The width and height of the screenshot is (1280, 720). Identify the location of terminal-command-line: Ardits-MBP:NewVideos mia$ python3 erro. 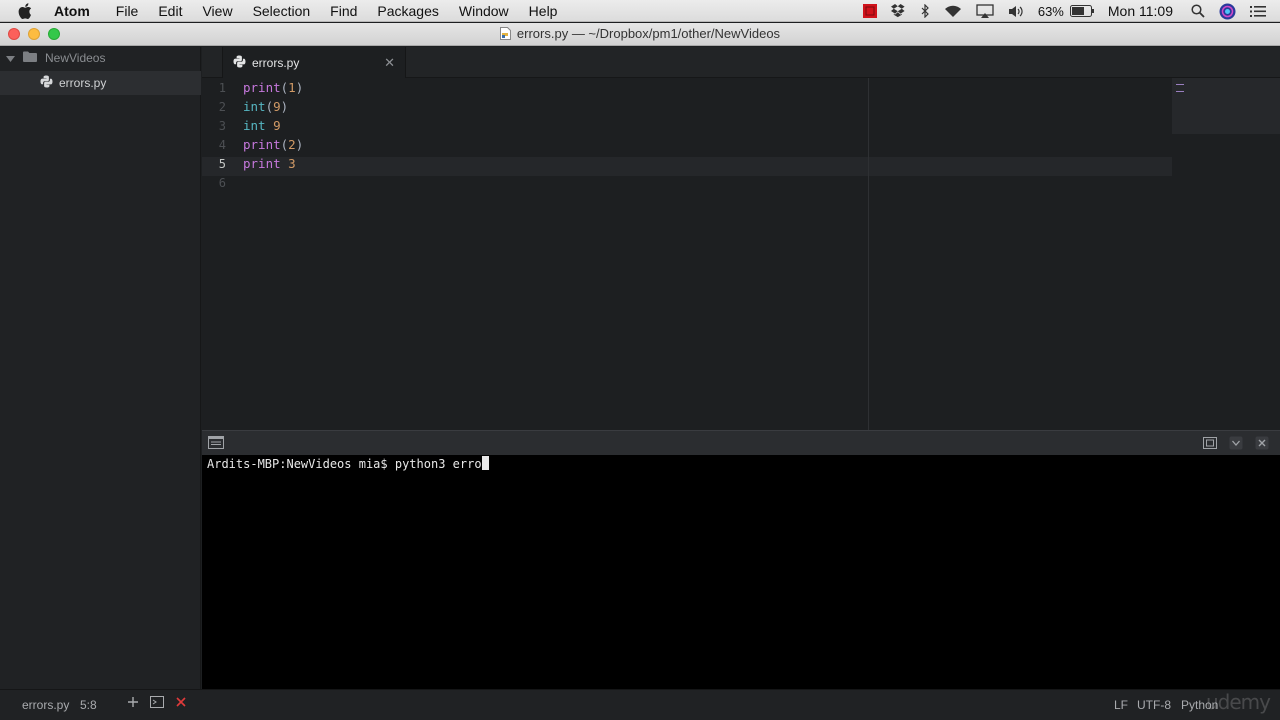
(348, 464).